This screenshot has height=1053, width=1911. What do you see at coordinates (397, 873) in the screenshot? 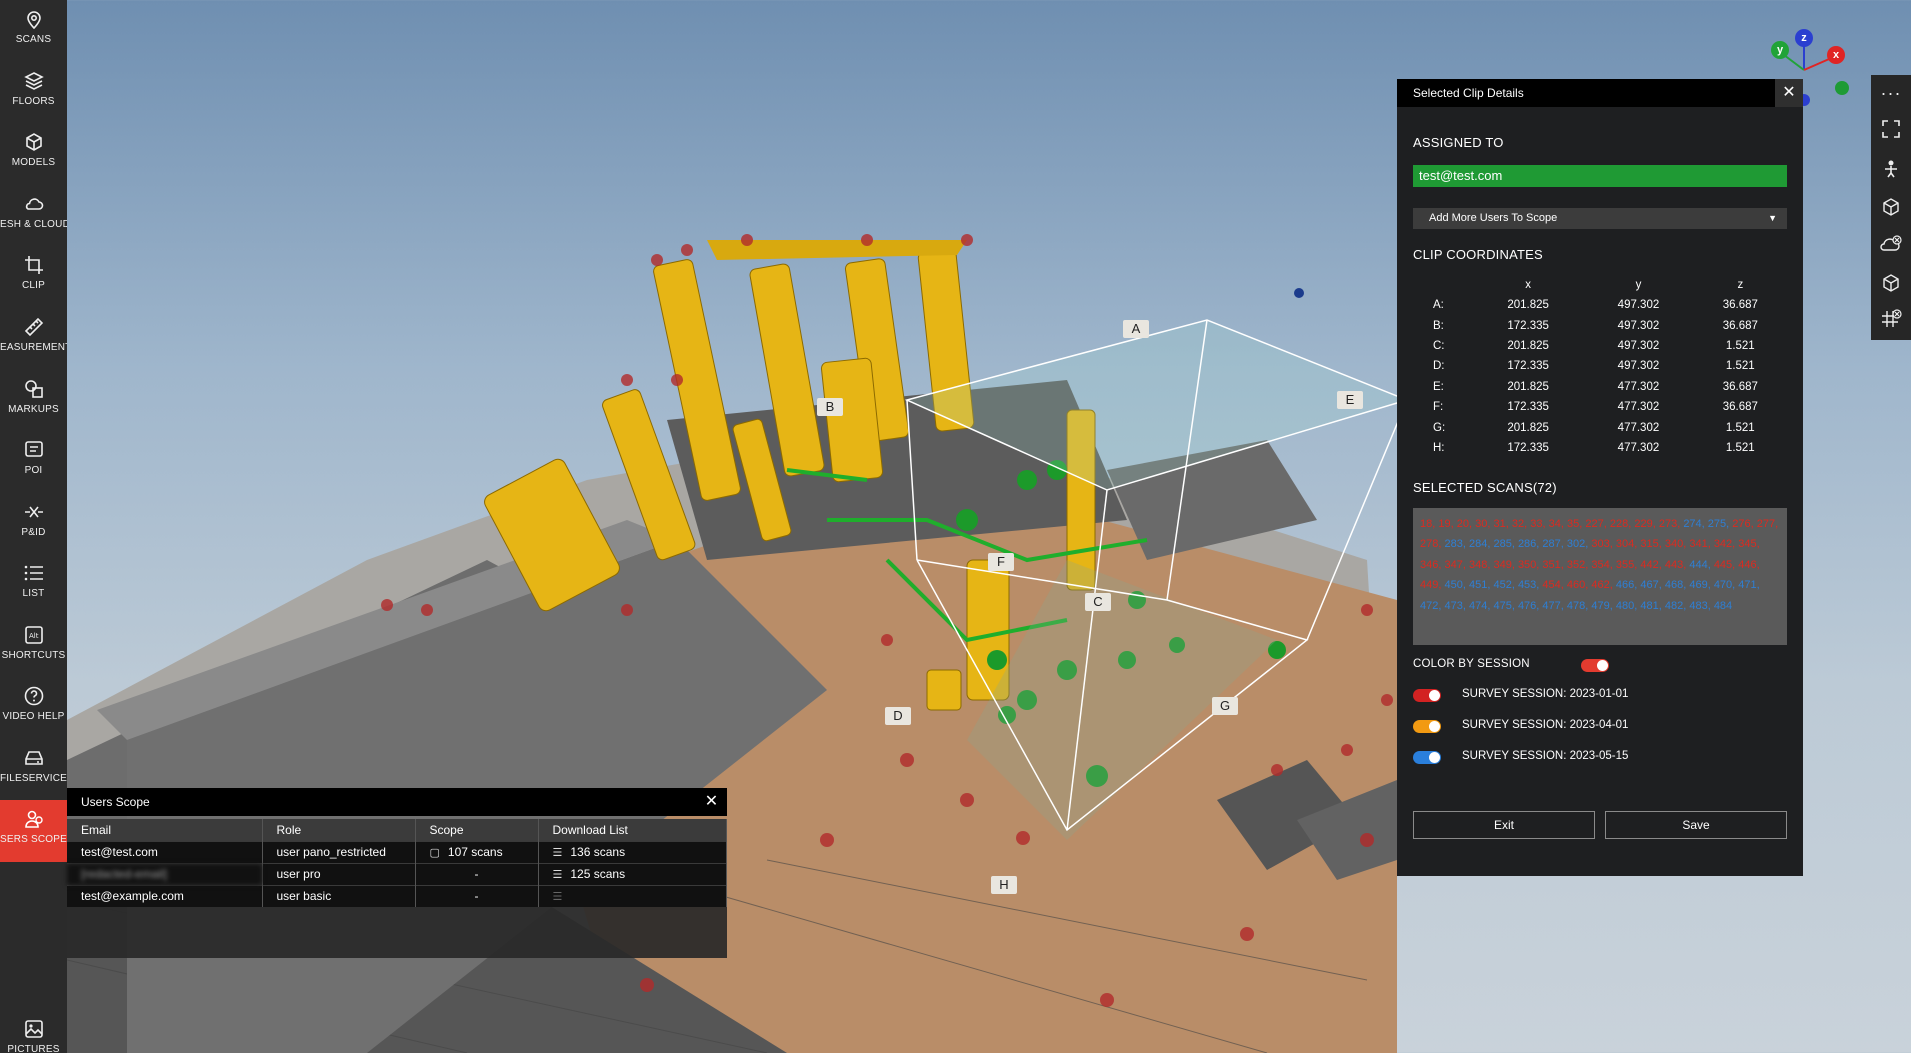
I see `table-row: [redacted-email] user pro - ☰ 125 scans` at bounding box center [397, 873].